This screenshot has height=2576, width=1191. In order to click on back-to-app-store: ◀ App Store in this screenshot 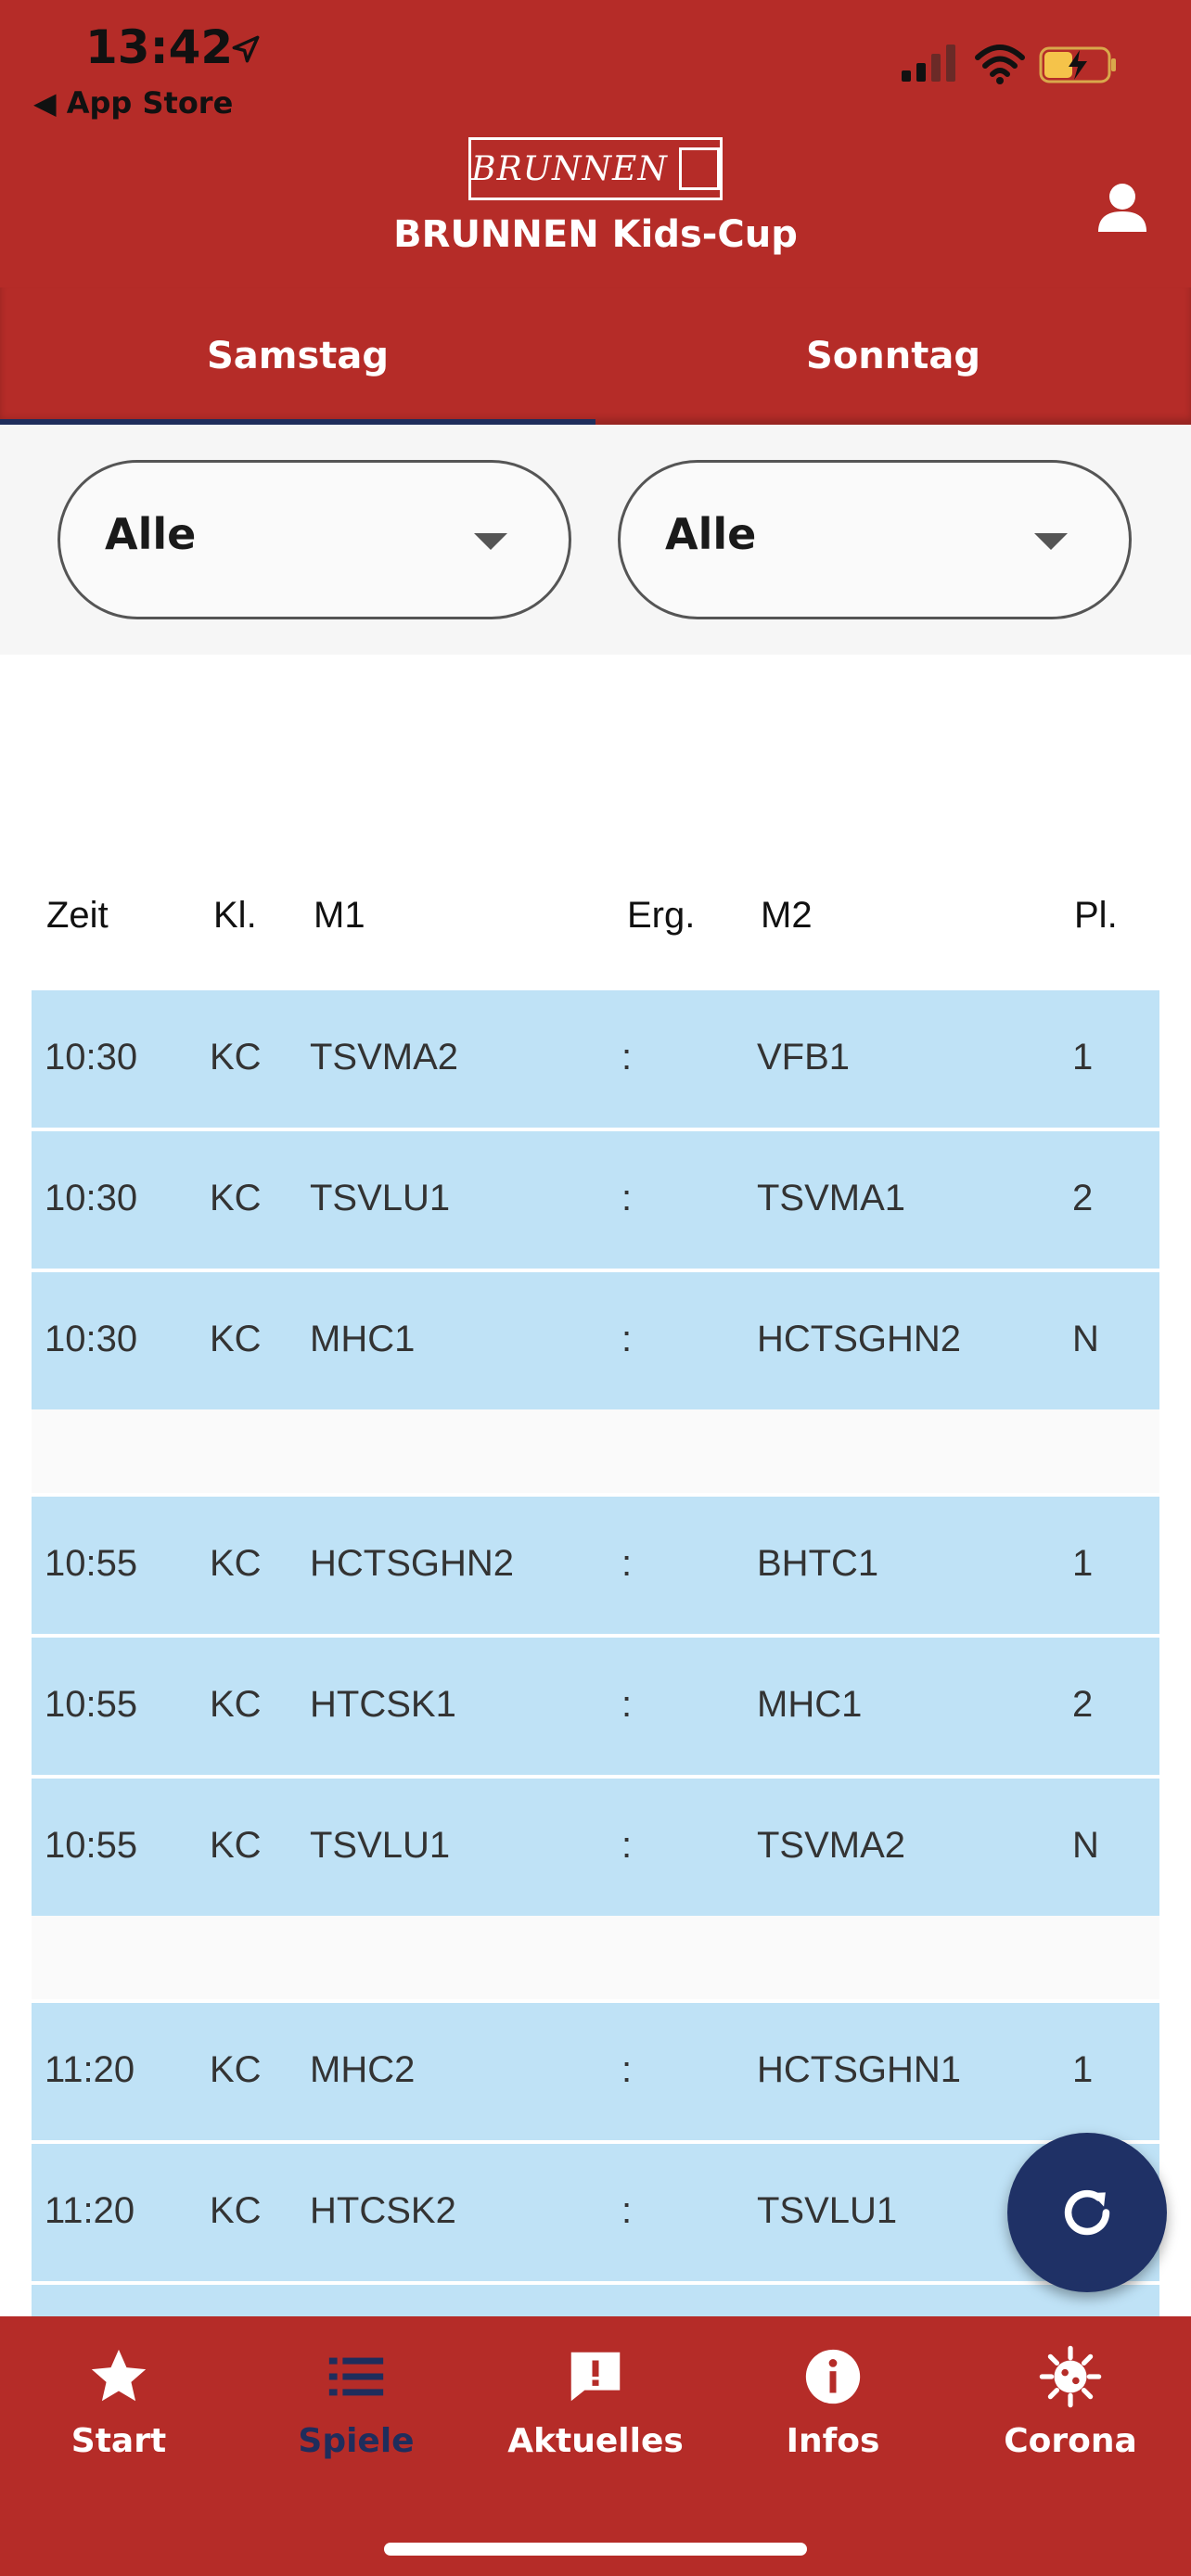, I will do `click(133, 103)`.